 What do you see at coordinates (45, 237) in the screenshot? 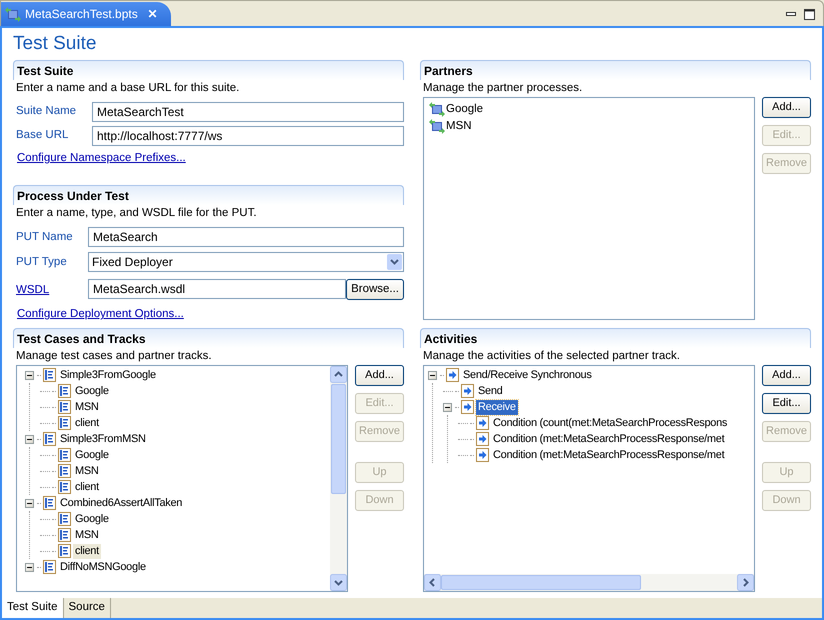
I see `field-label: PUT Name` at bounding box center [45, 237].